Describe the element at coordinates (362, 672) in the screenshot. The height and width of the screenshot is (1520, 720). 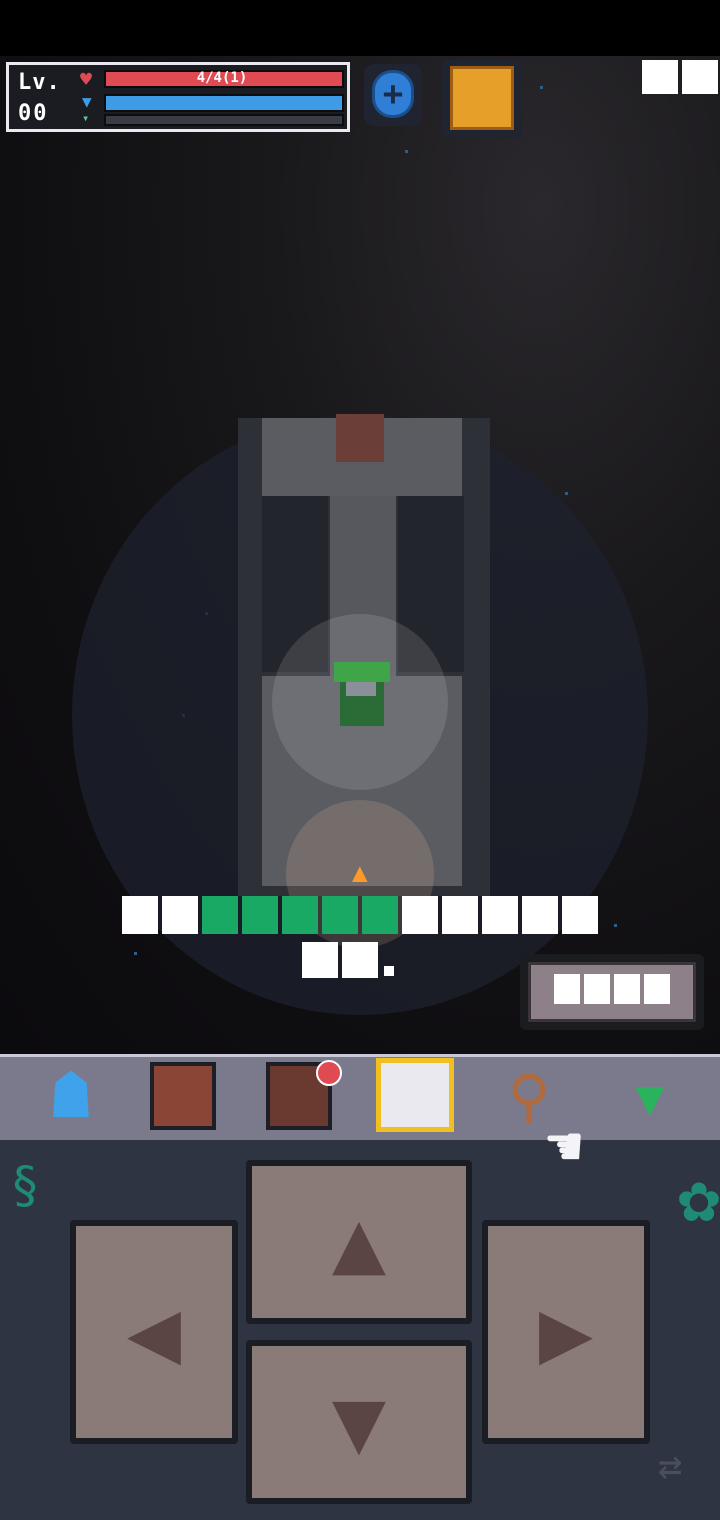
I see `hero-hat` at that location.